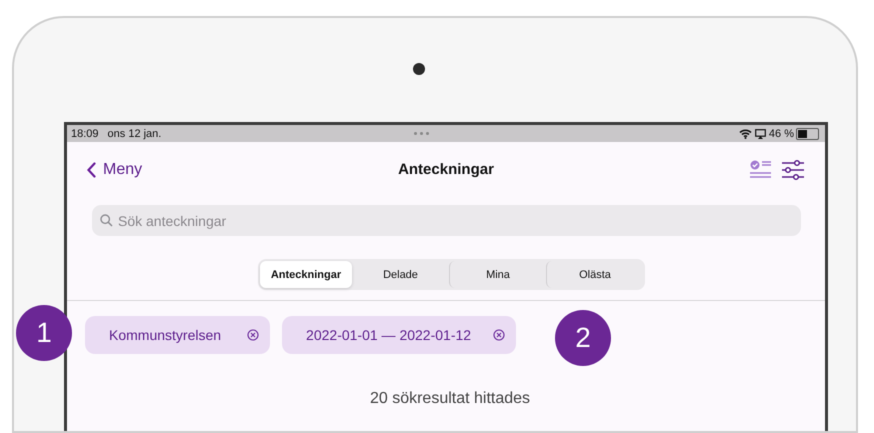 The height and width of the screenshot is (433, 874). Describe the element at coordinates (85, 134) in the screenshot. I see `status-time: 18:09` at that location.